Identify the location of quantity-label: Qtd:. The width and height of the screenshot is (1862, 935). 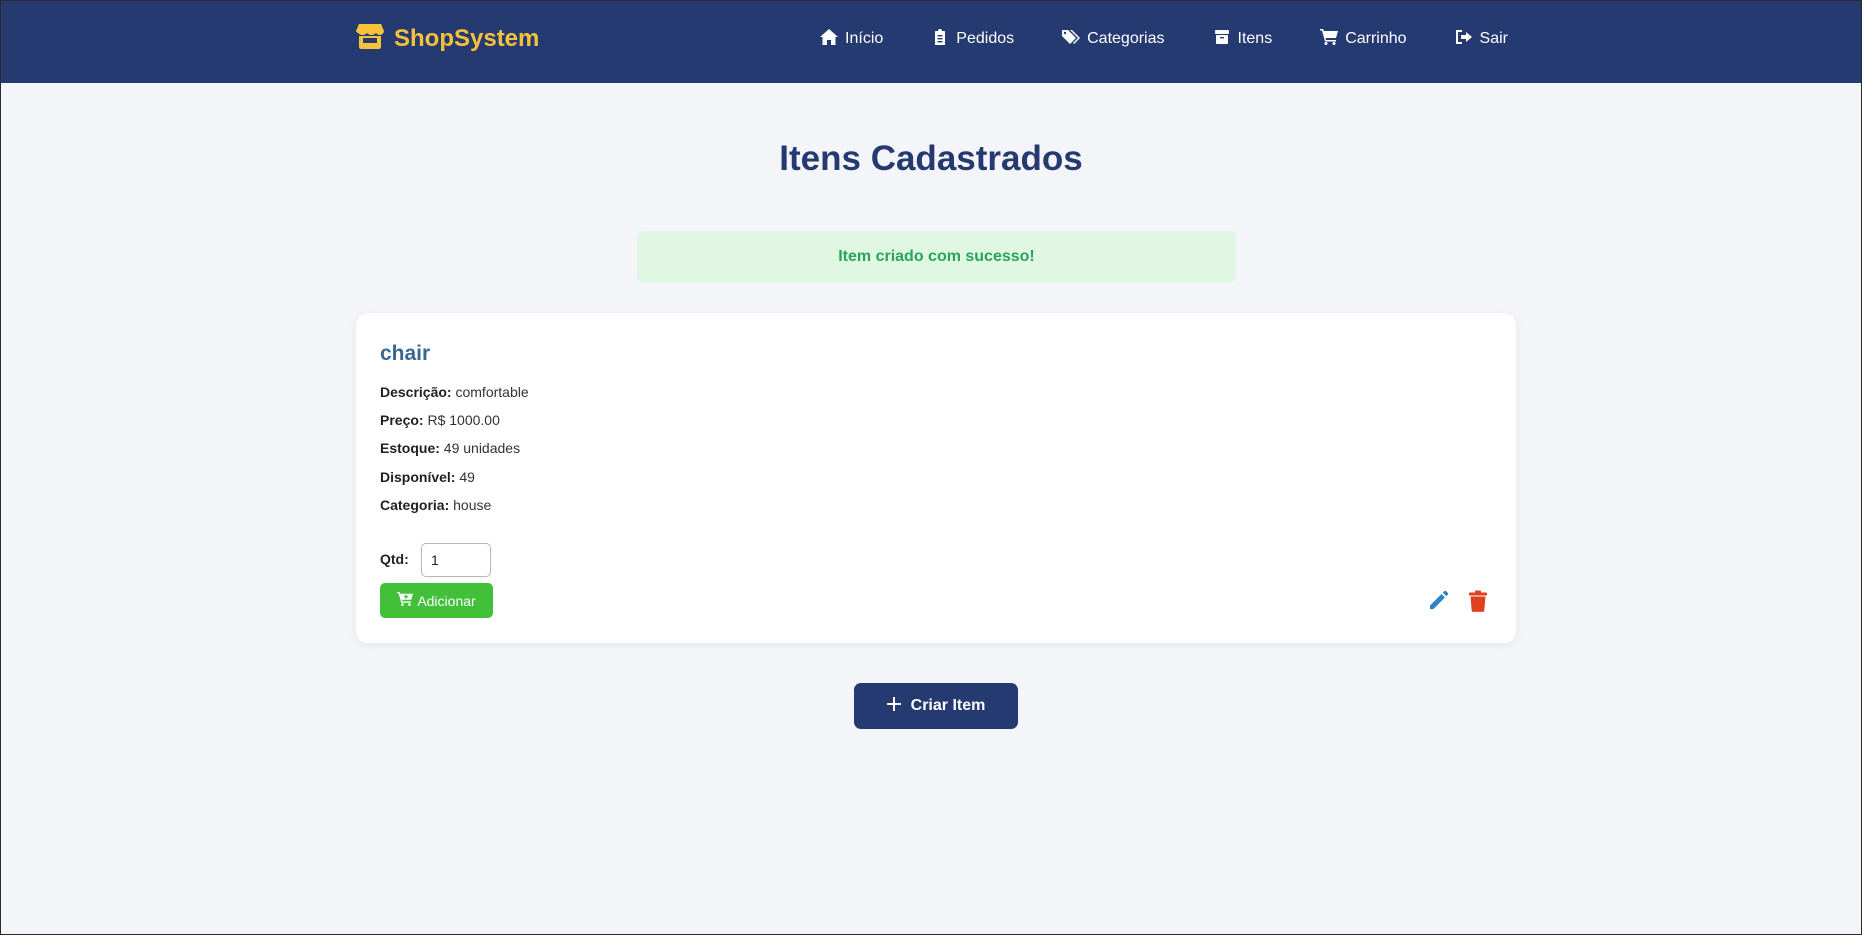
(394, 559).